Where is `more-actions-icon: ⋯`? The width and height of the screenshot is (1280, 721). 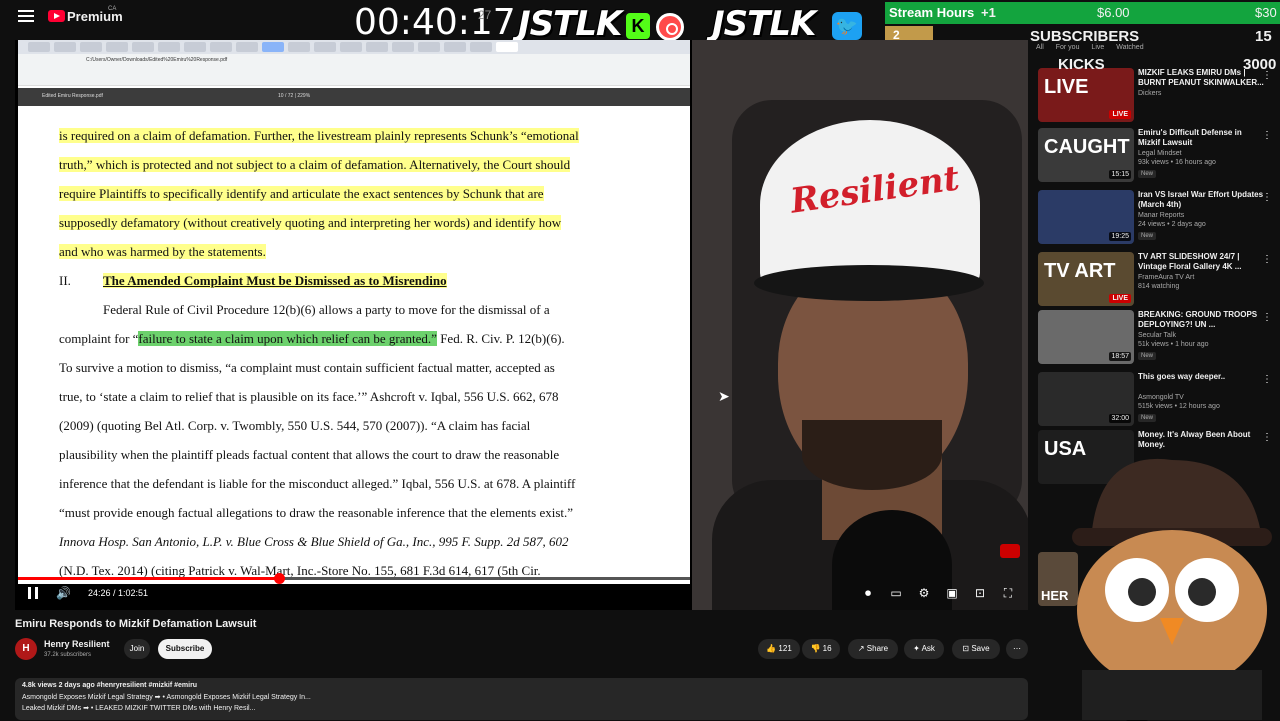 more-actions-icon: ⋯ is located at coordinates (1017, 649).